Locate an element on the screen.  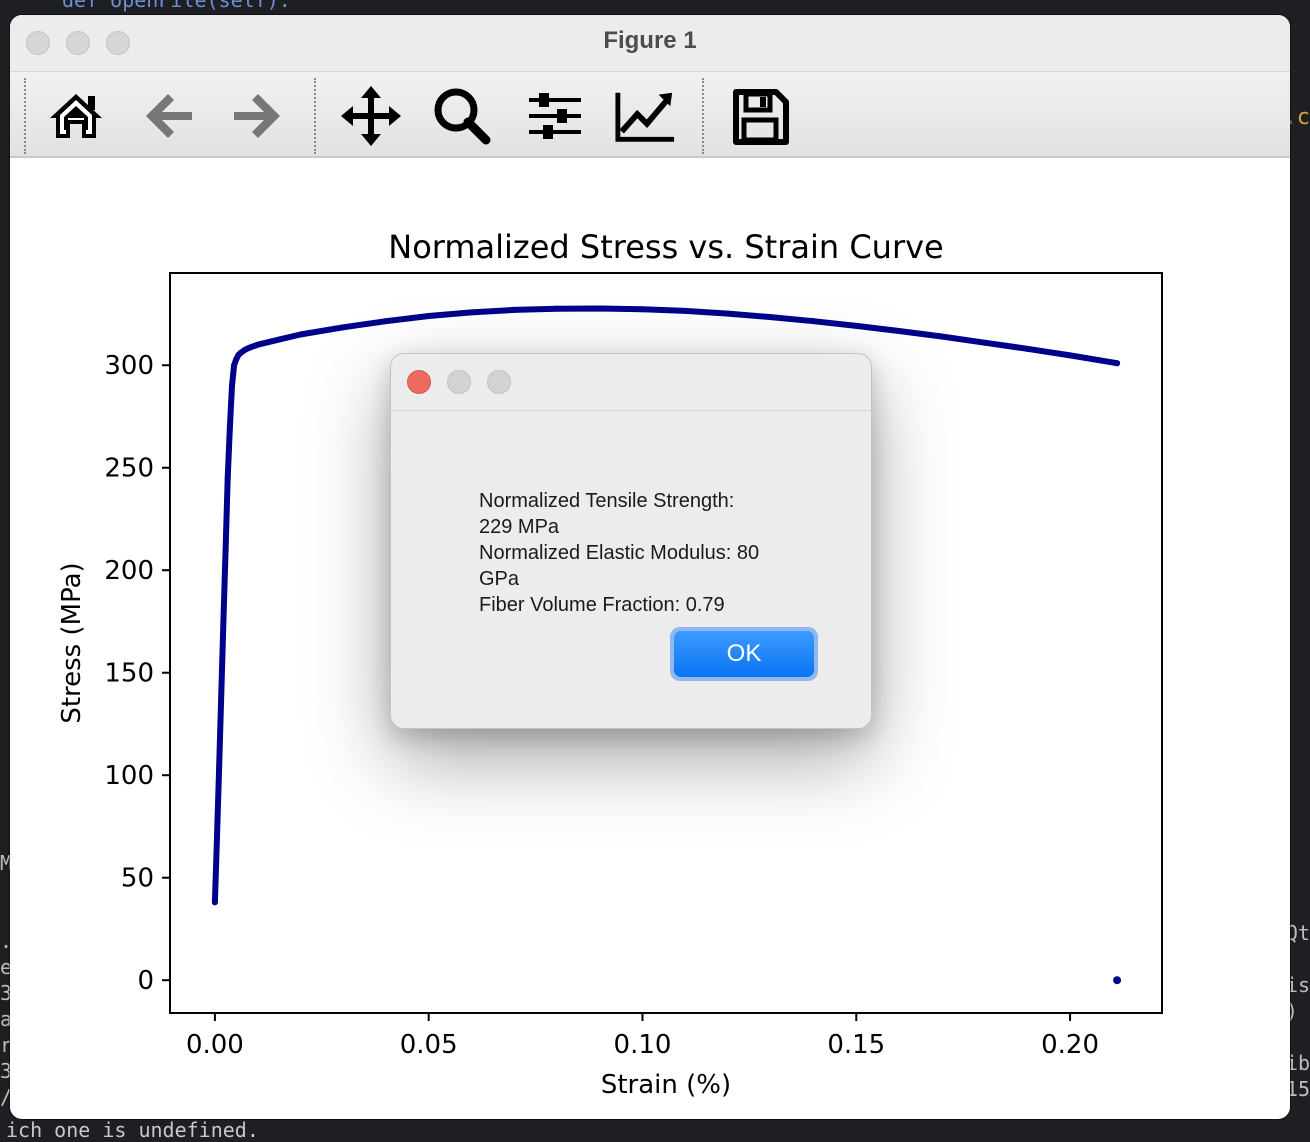
window-title: Figure 1 is located at coordinates (650, 41).